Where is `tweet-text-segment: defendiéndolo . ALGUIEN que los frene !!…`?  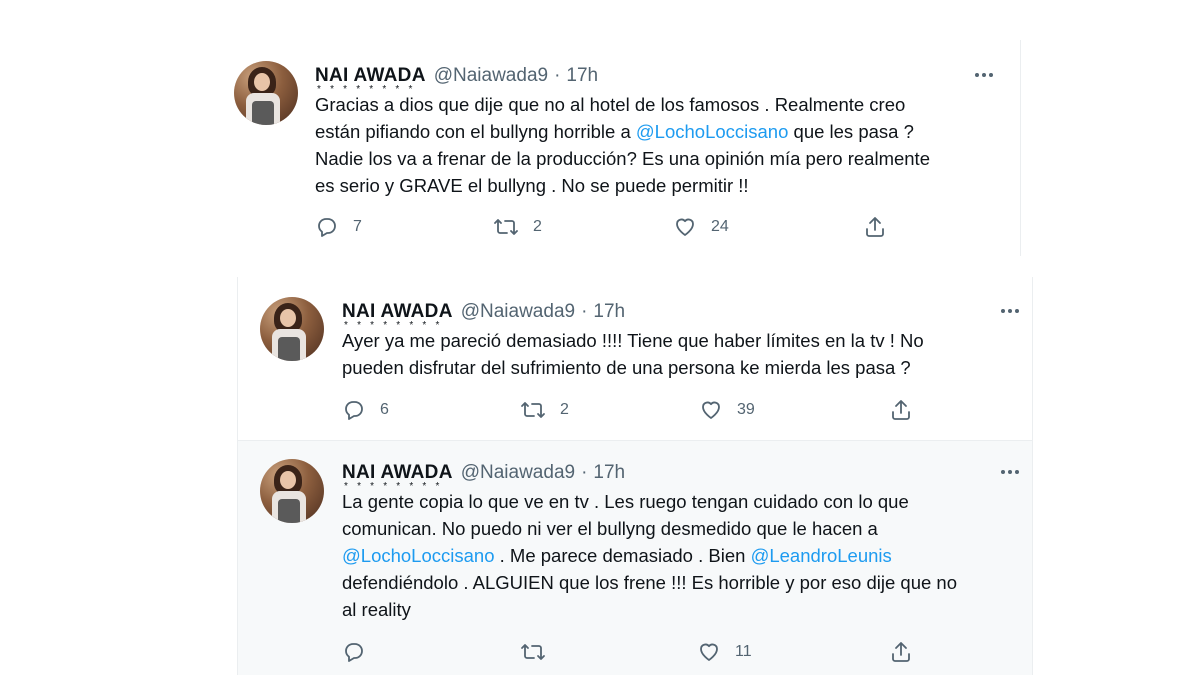
tweet-text-segment: defendiéndolo . ALGUIEN que los frene !!… is located at coordinates (649, 582).